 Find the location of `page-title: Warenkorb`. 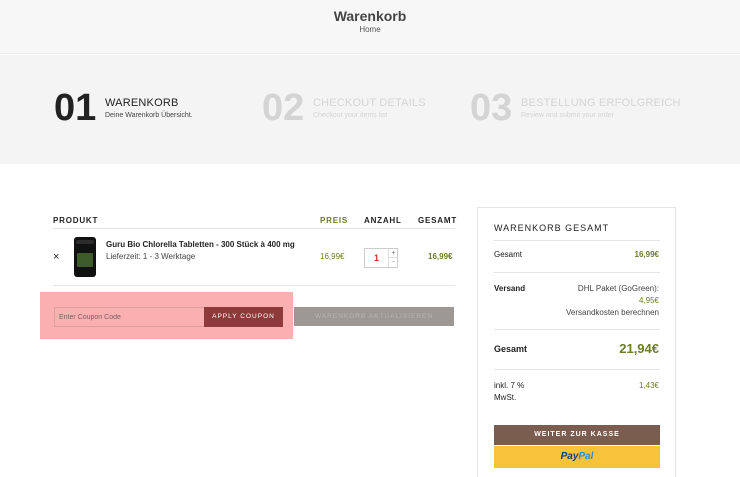

page-title: Warenkorb is located at coordinates (370, 16).